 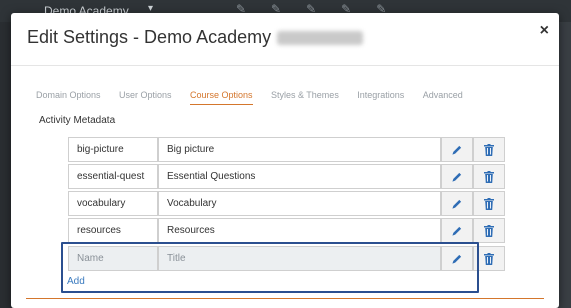 What do you see at coordinates (299, 149) in the screenshot?
I see `metadata-title-field: Big picture` at bounding box center [299, 149].